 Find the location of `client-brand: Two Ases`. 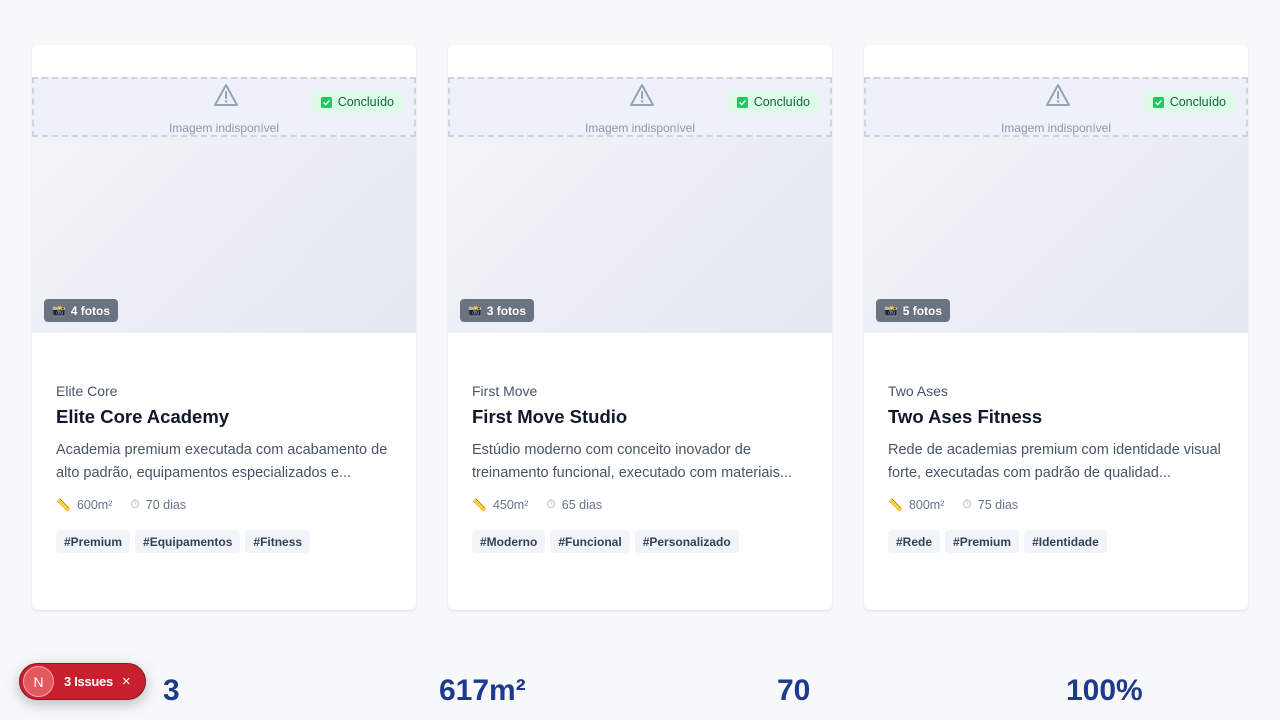

client-brand: Two Ases is located at coordinates (918, 391).